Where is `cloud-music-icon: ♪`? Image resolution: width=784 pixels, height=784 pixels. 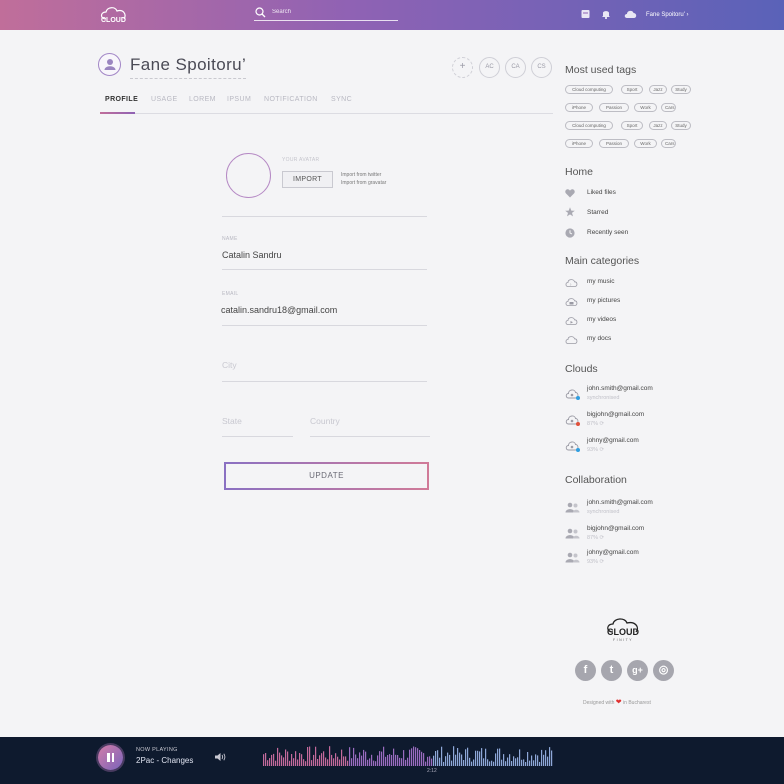 cloud-music-icon: ♪ is located at coordinates (571, 283).